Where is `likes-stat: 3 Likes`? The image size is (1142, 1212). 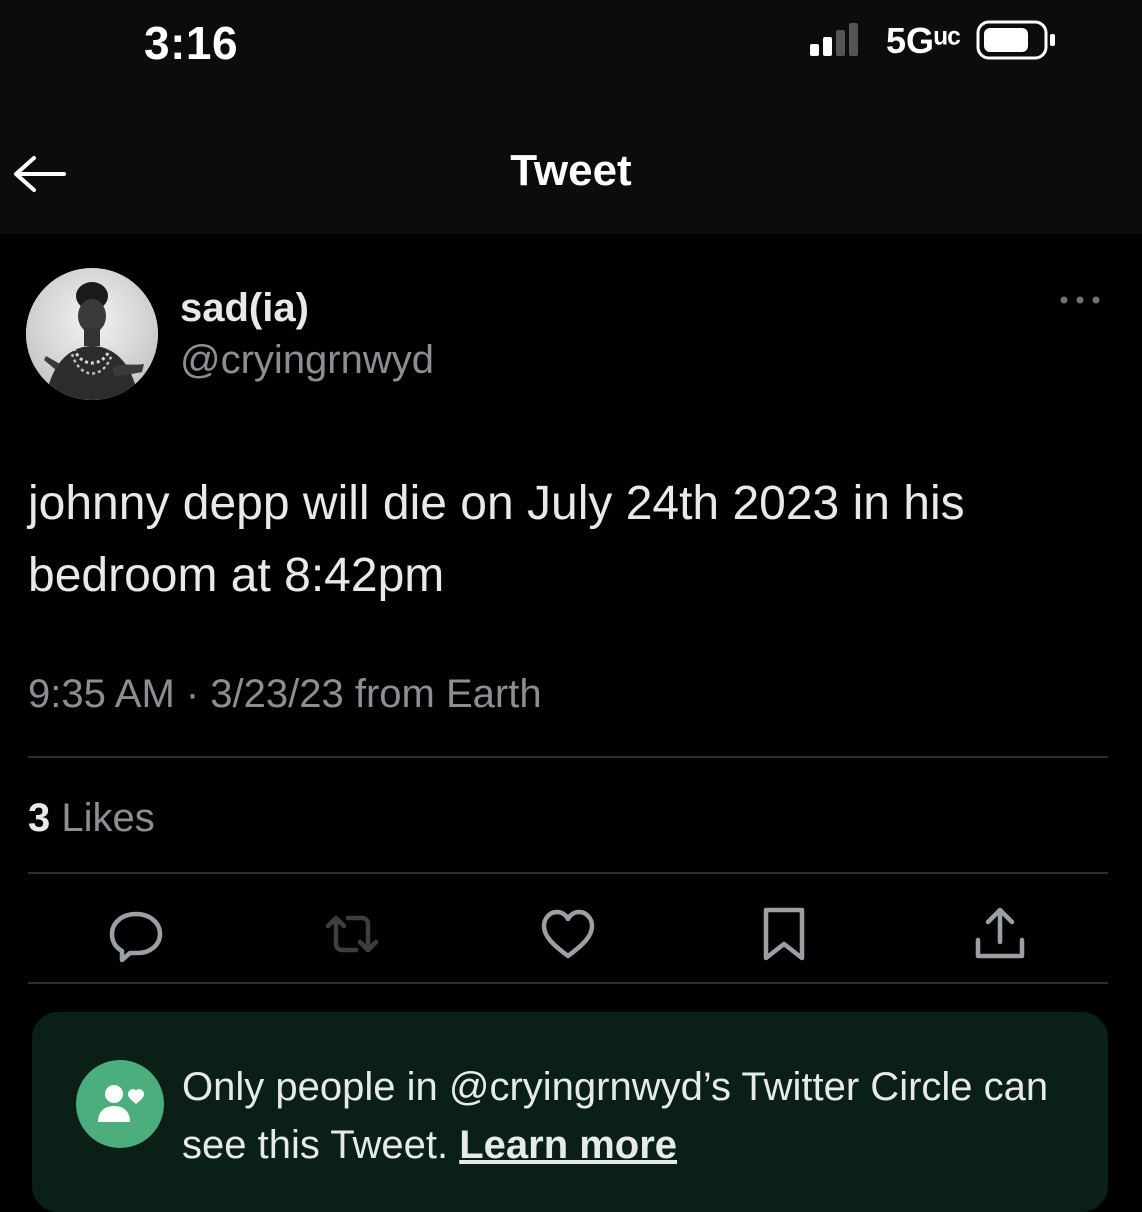 likes-stat: 3 Likes is located at coordinates (91, 818).